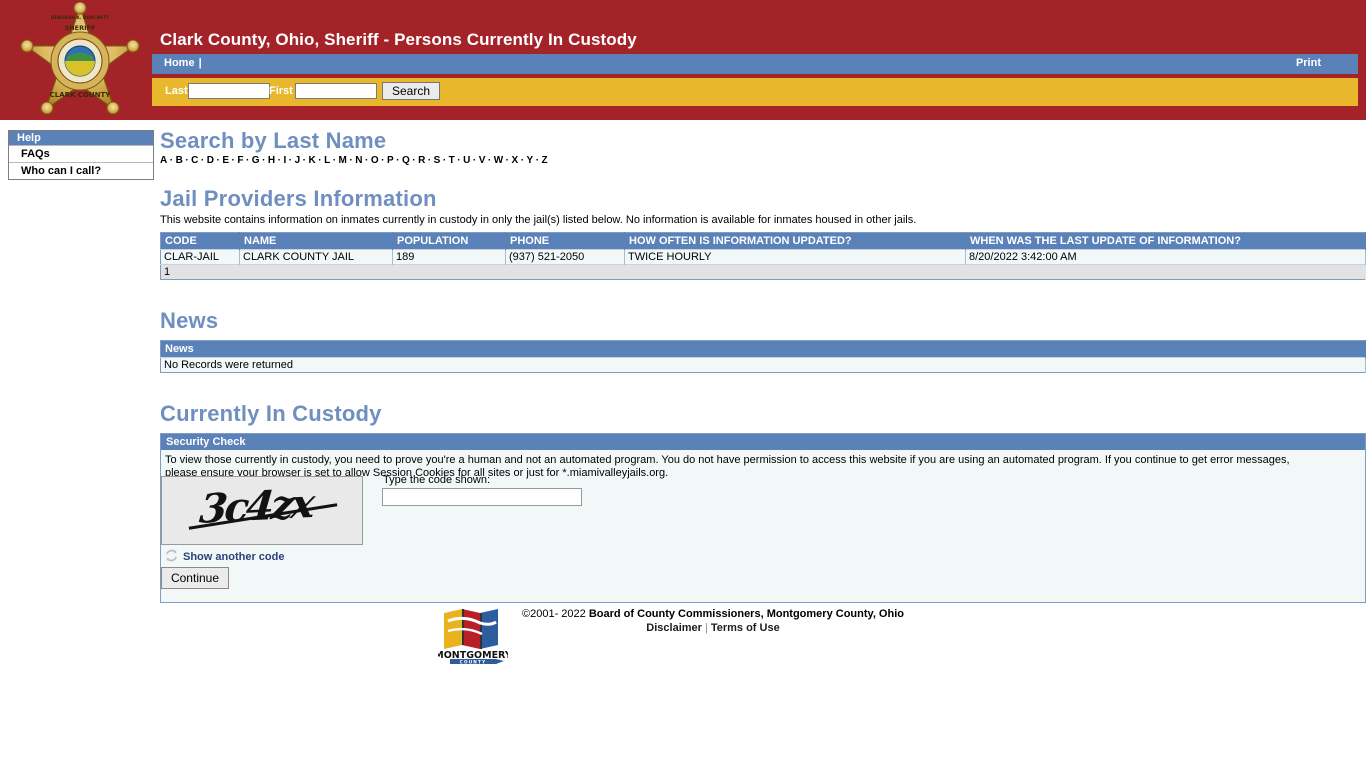  I want to click on show-another-code-label: Show another code, so click(234, 557).